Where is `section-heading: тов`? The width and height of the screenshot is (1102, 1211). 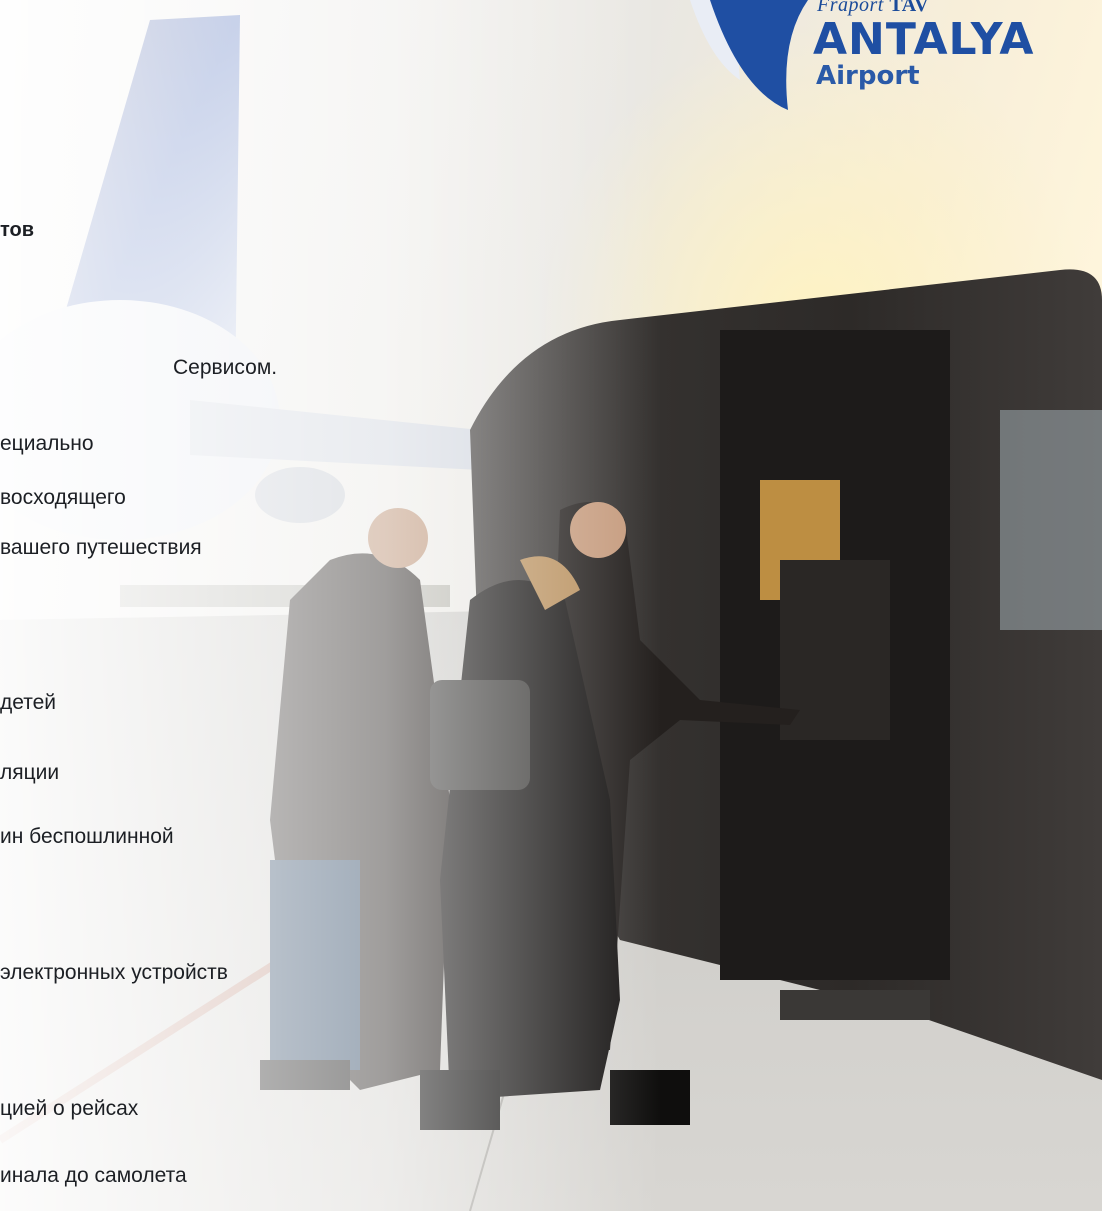
section-heading: тов is located at coordinates (17, 230).